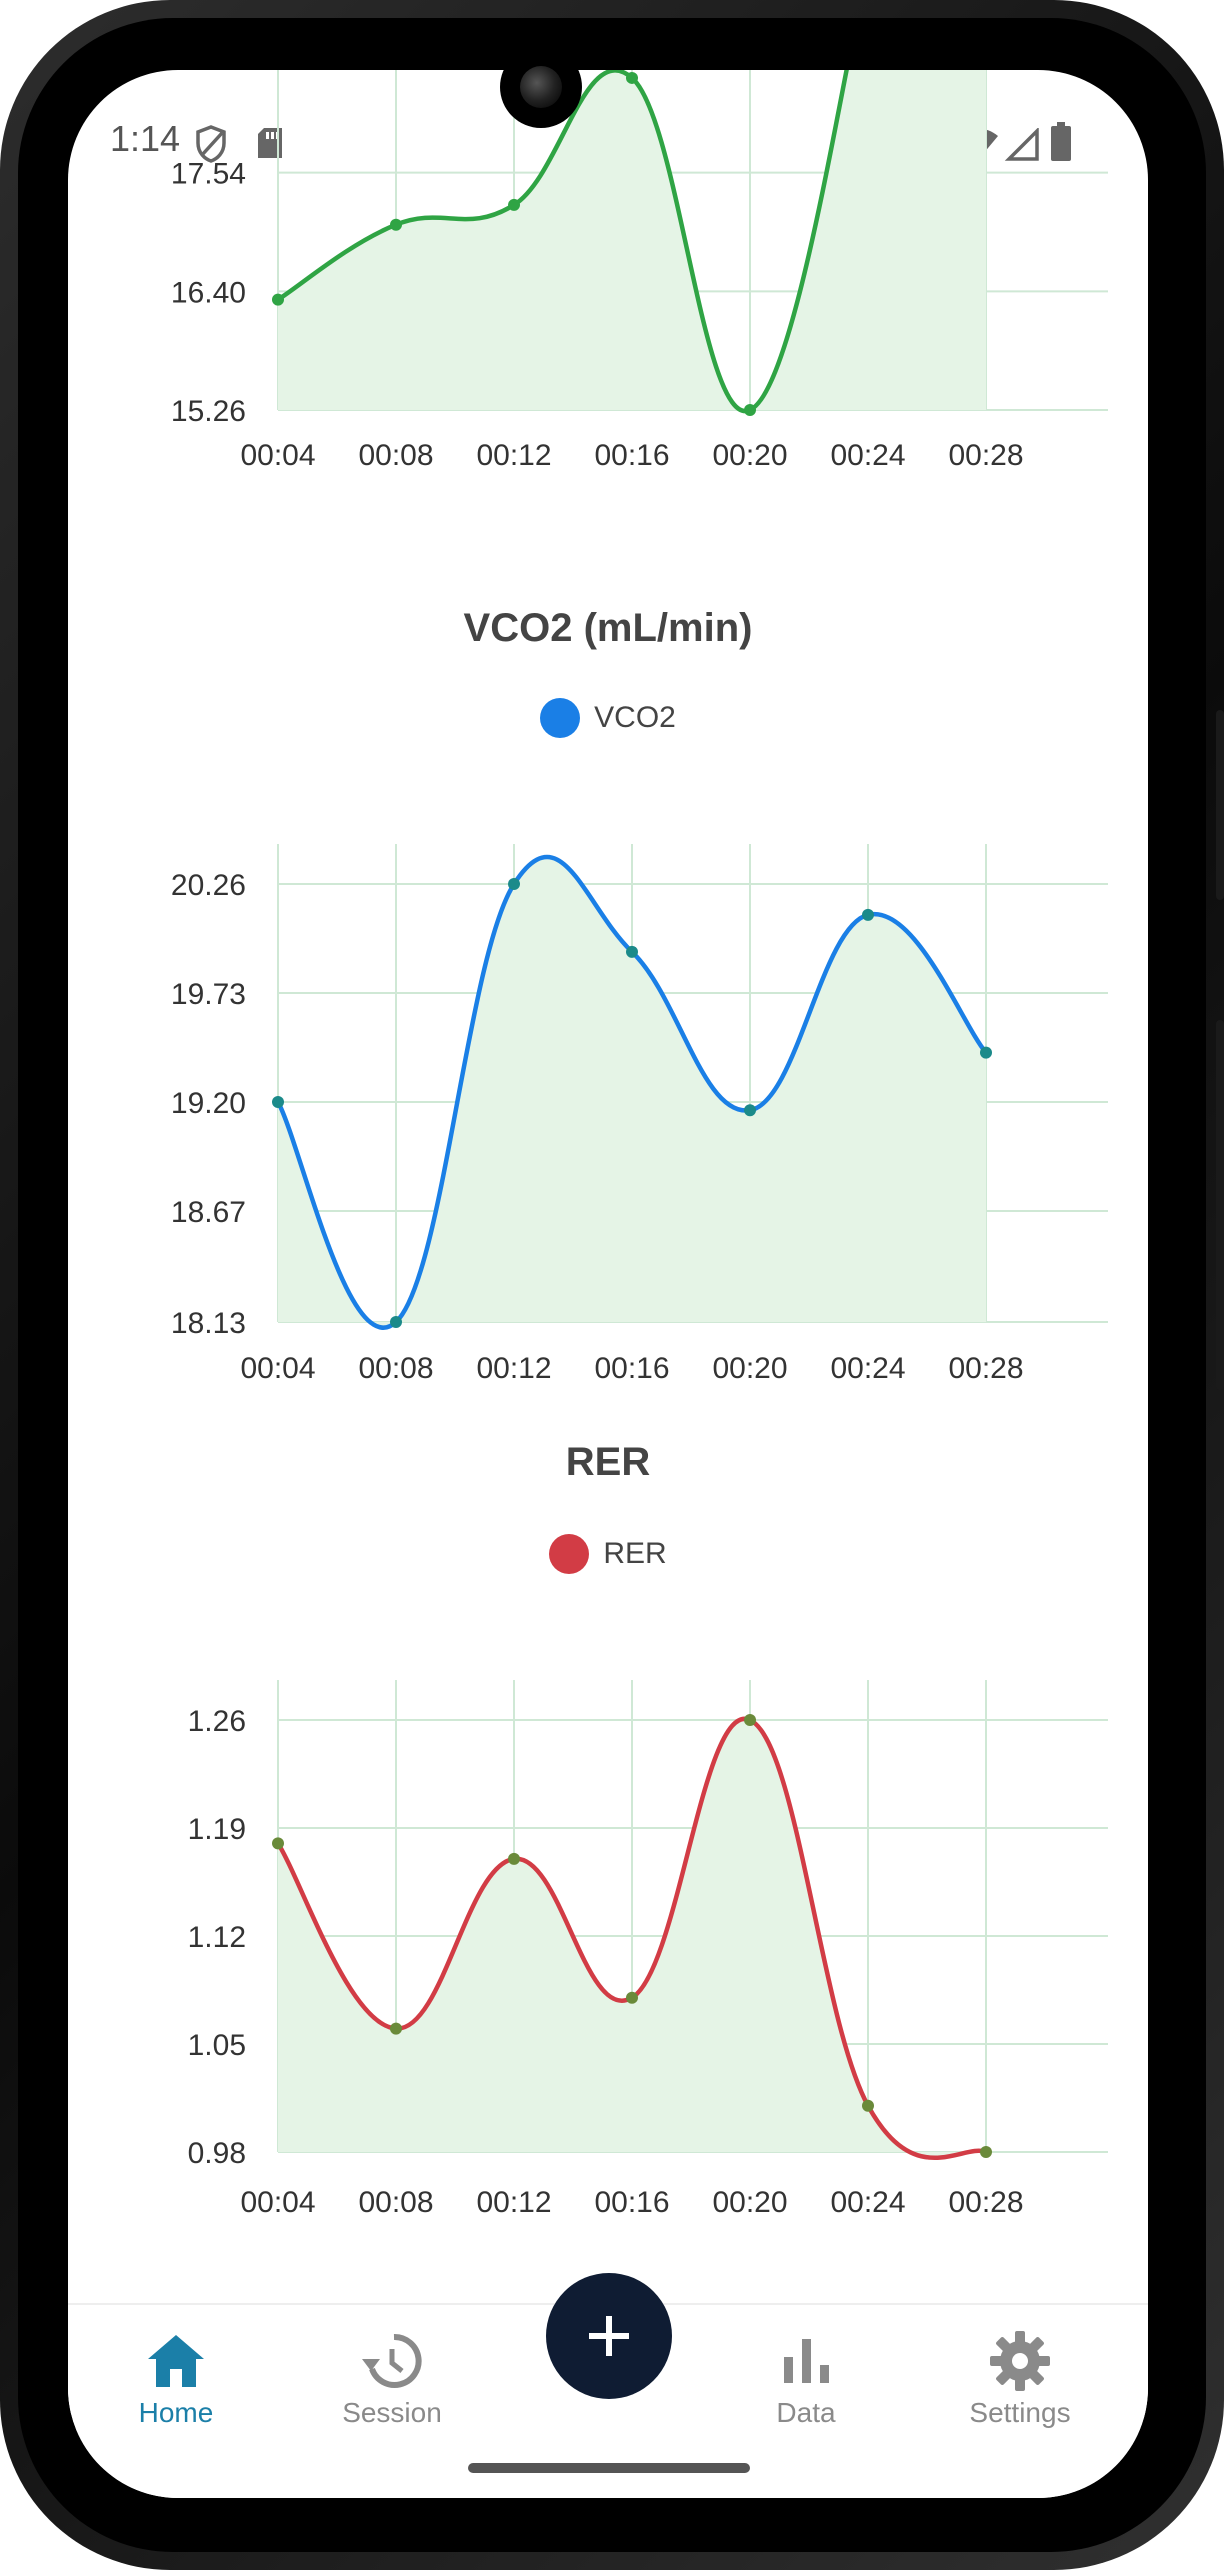 This screenshot has height=2570, width=1224. Describe the element at coordinates (176, 2412) in the screenshot. I see `nav-home-label: Home` at that location.